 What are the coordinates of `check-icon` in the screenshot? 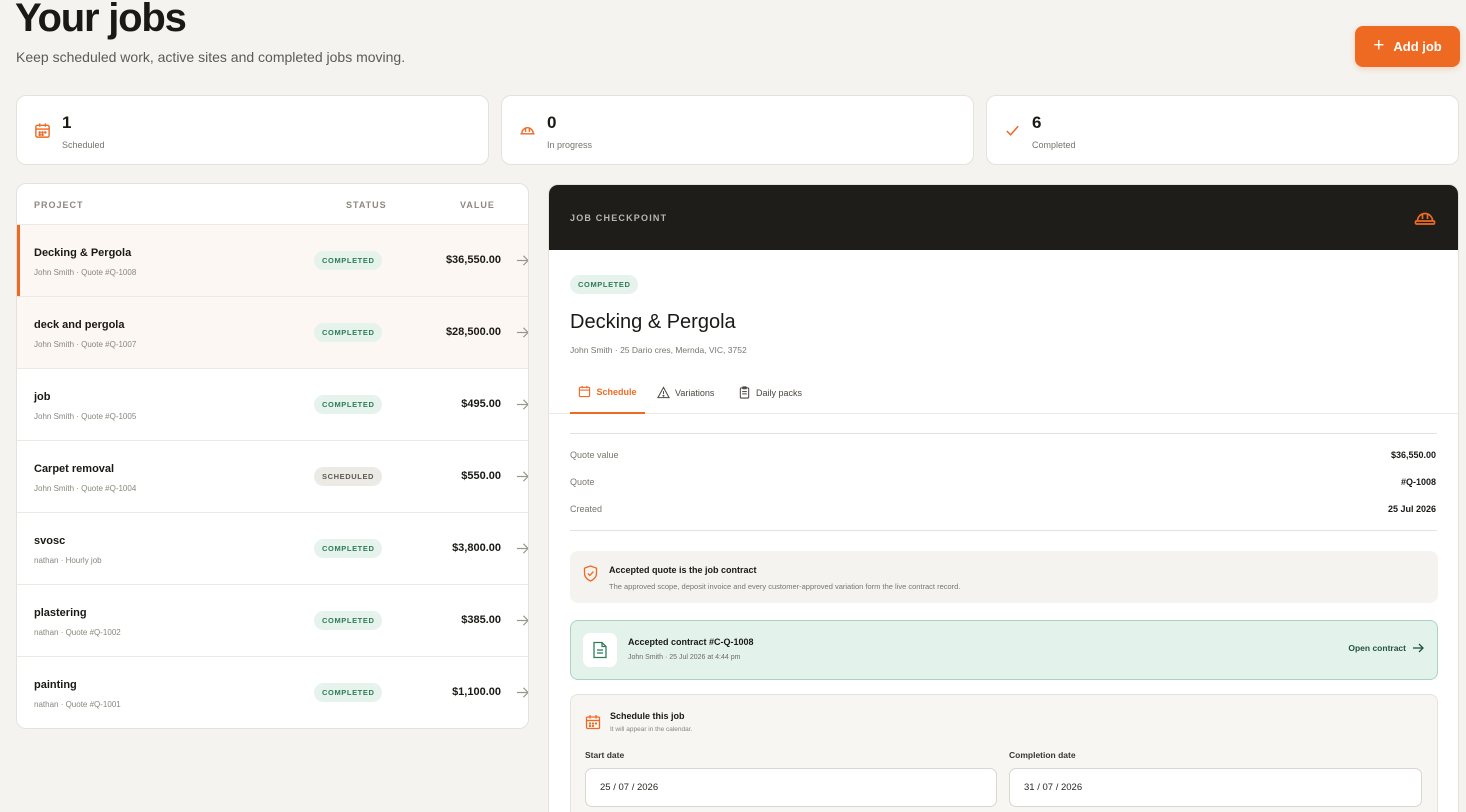 It's located at (1012, 130).